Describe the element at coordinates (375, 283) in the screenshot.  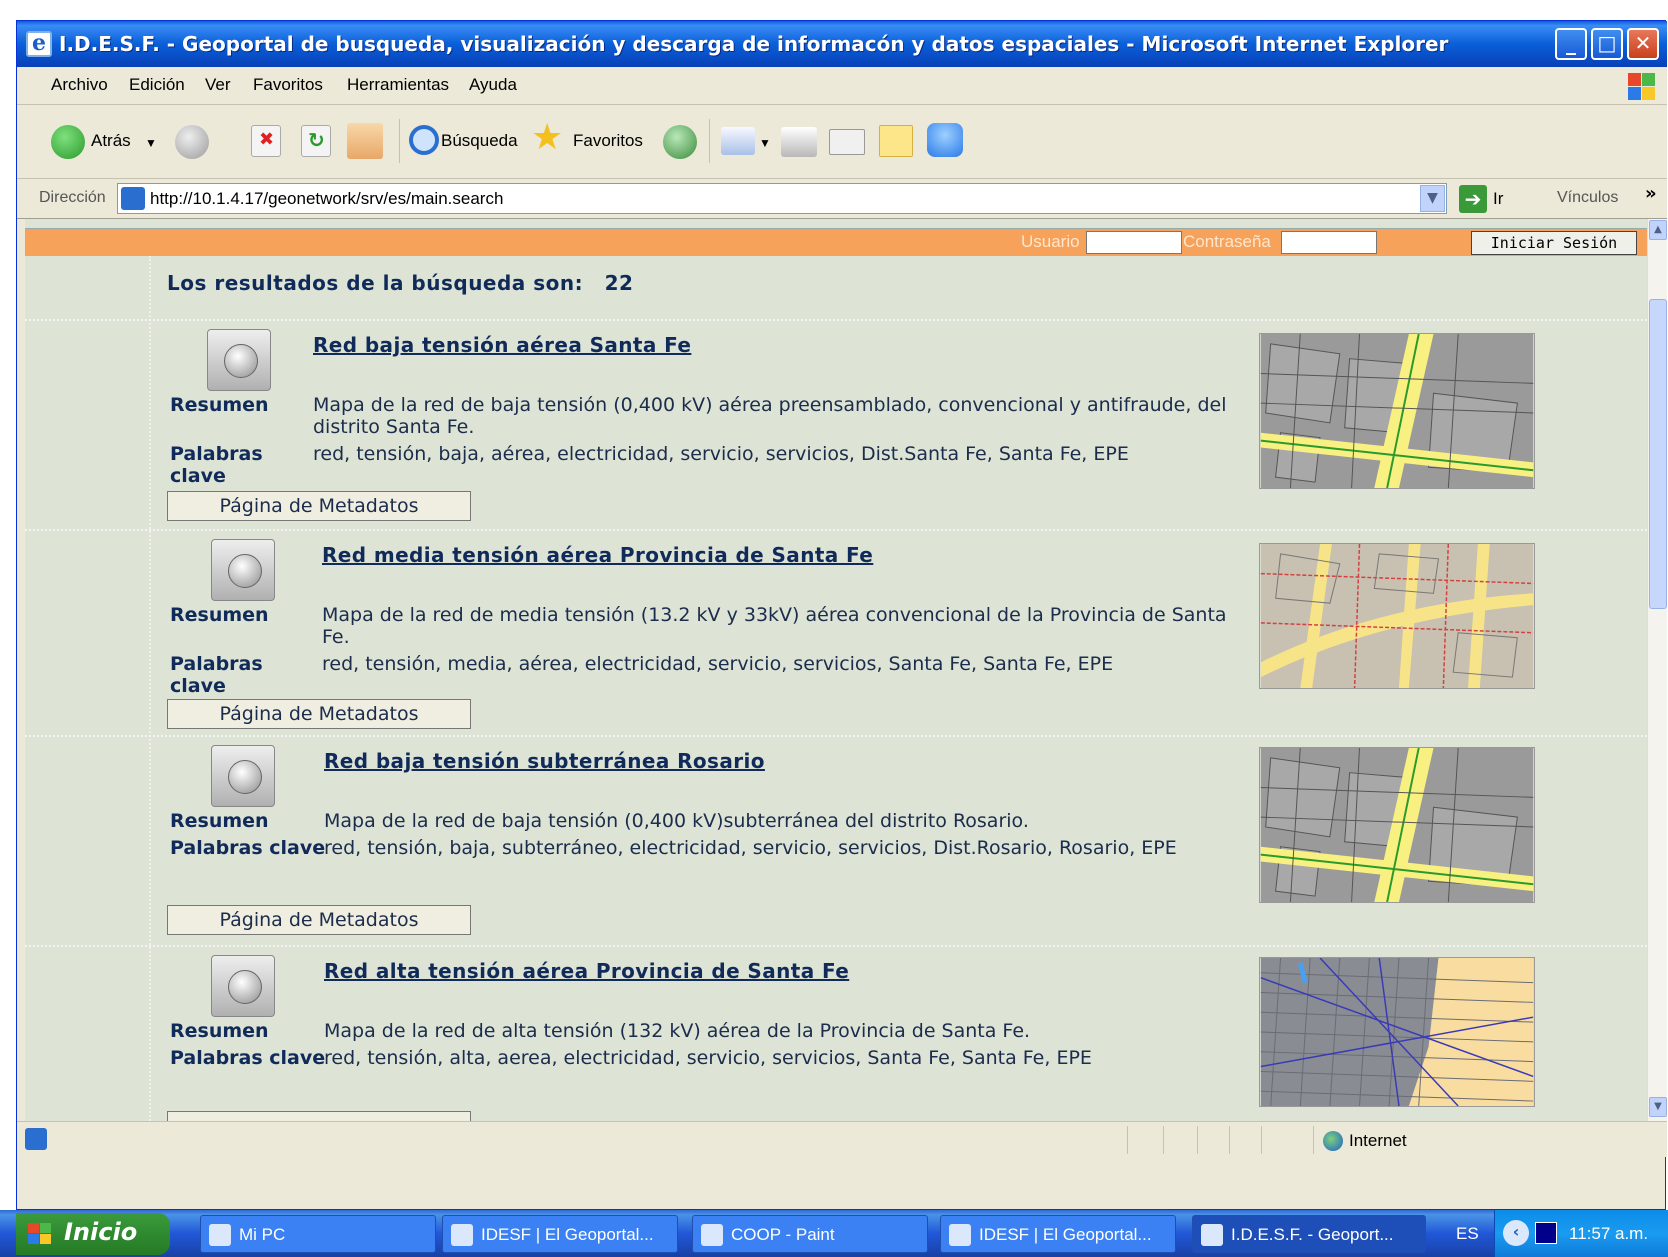
I see `results-heading-text: Los resultados de la búsqueda son:` at that location.